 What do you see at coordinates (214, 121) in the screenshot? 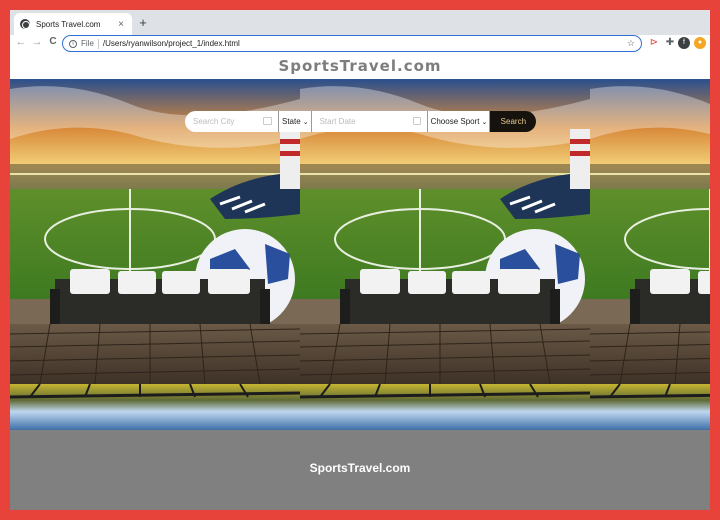
I see `city-placeholder: Search City` at bounding box center [214, 121].